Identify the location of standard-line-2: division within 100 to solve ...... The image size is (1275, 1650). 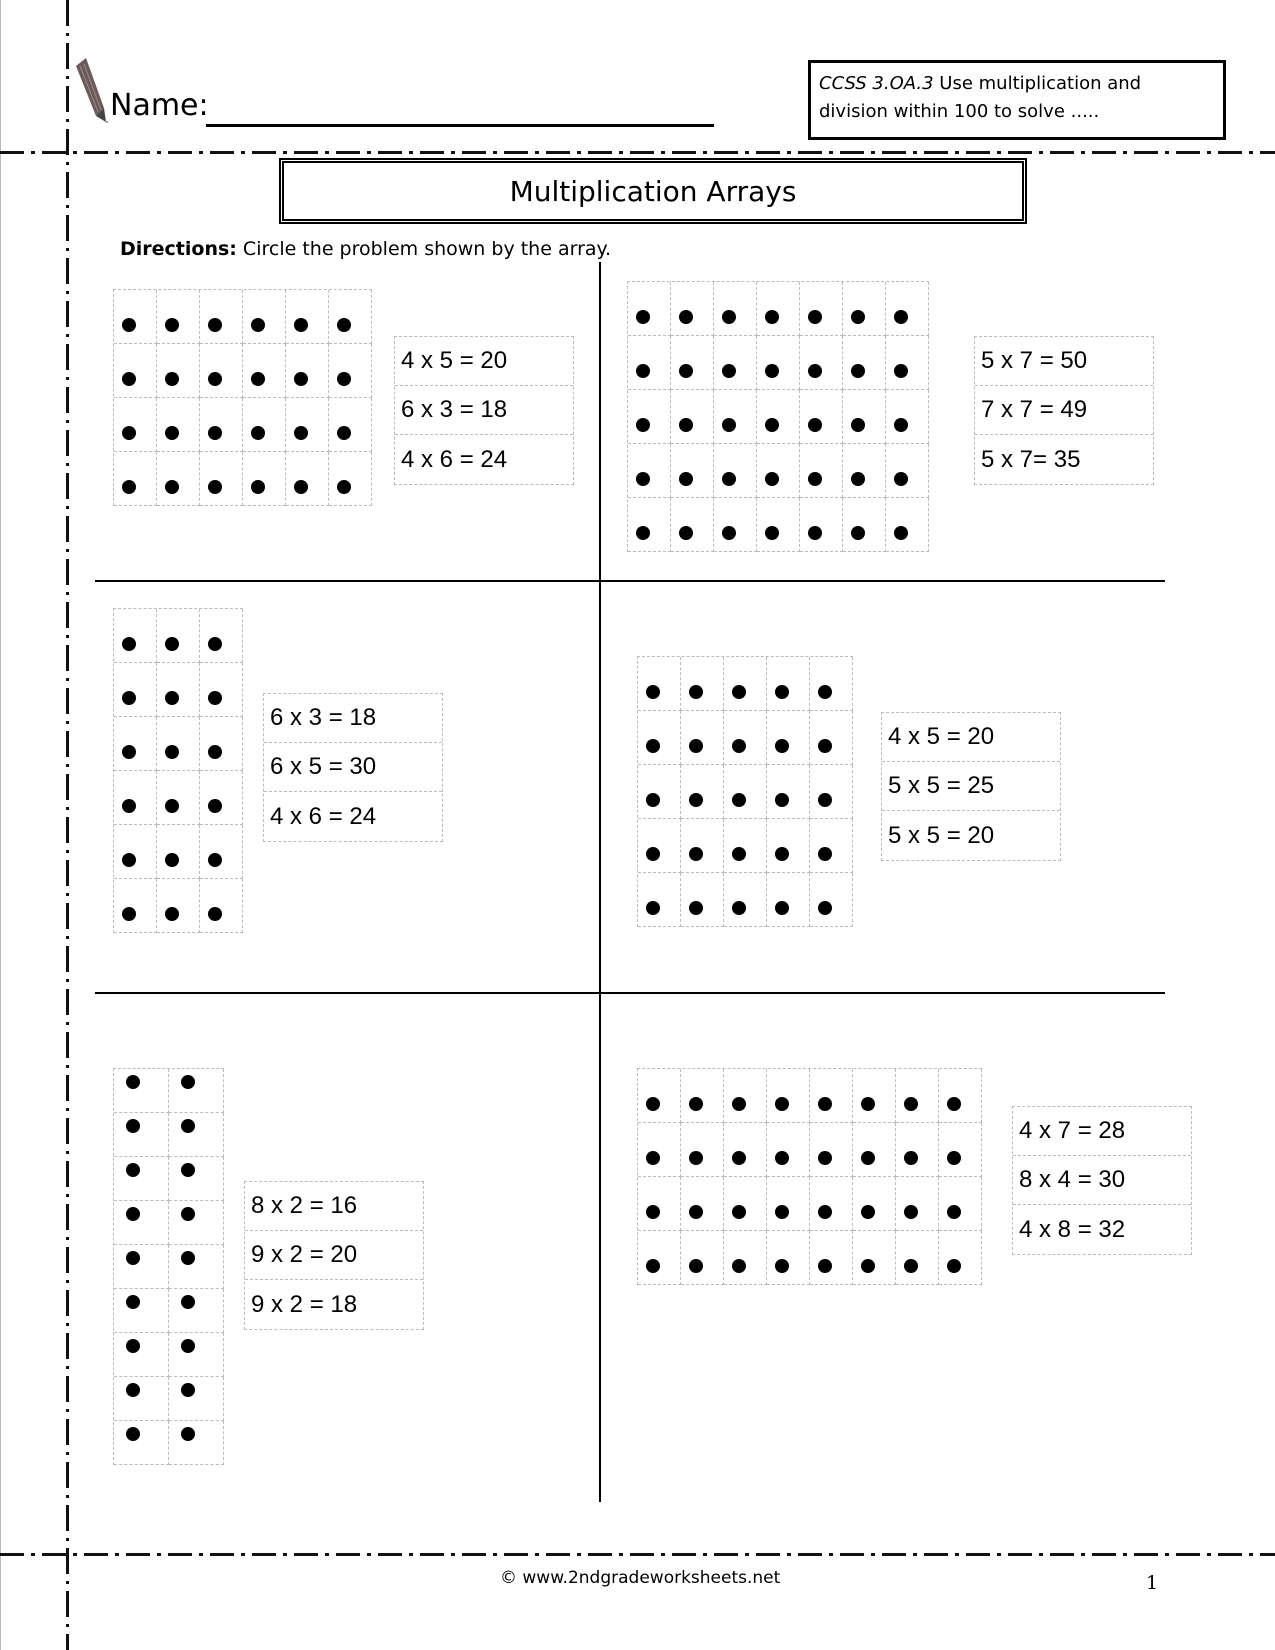
(959, 111).